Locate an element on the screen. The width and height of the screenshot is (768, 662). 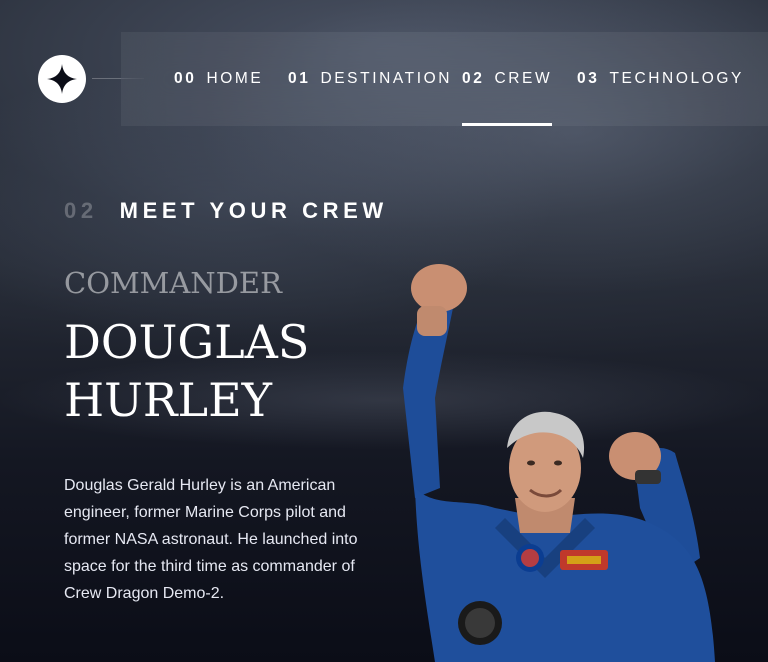
nav-item-crew: 02 CREW is located at coordinates (507, 79).